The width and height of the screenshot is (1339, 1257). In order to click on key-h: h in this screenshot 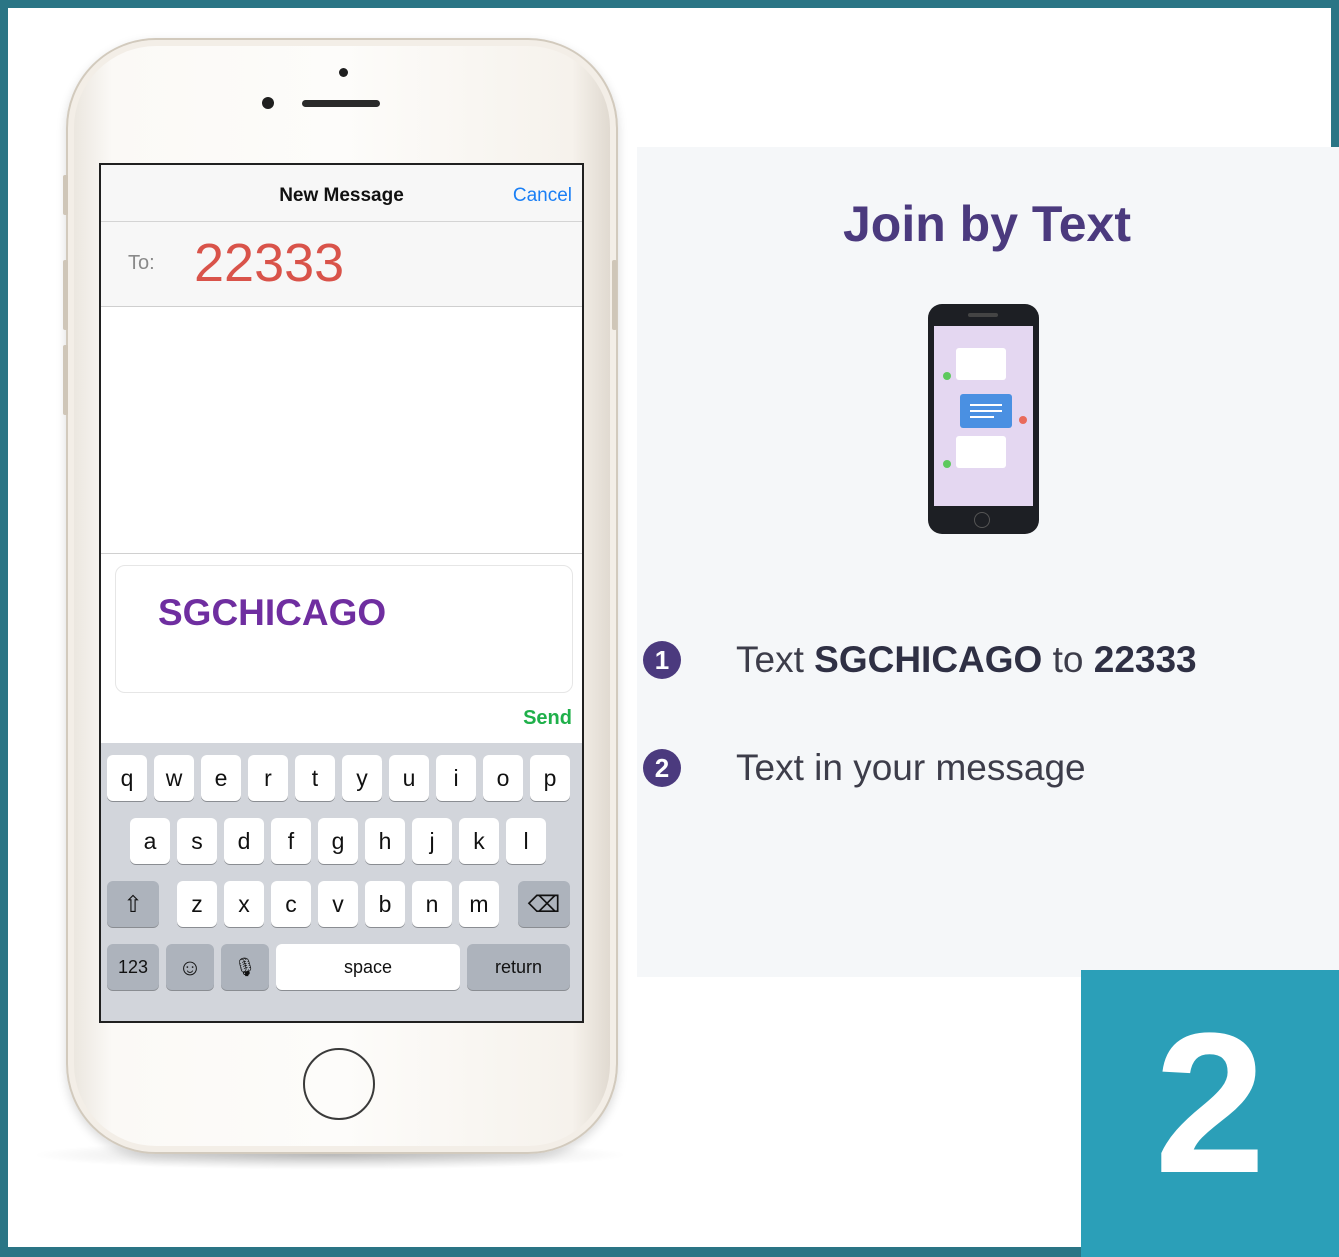, I will do `click(385, 841)`.